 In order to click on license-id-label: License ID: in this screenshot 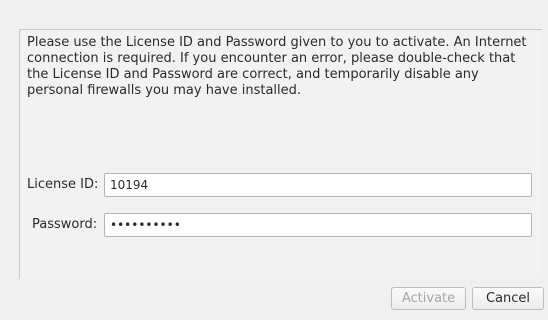, I will do `click(63, 184)`.